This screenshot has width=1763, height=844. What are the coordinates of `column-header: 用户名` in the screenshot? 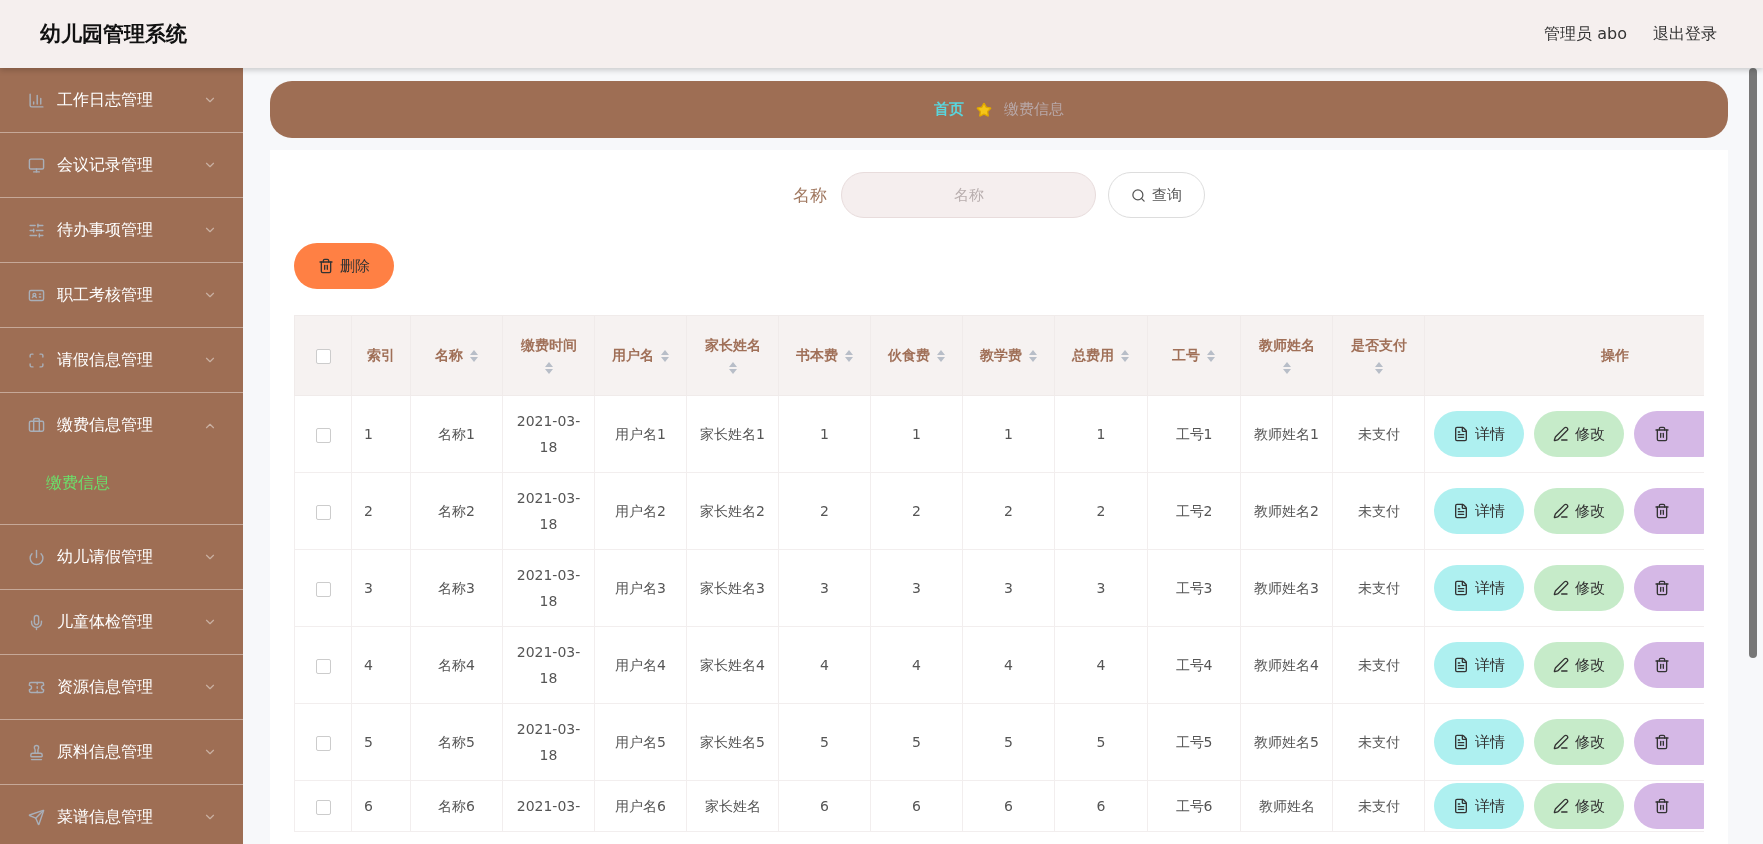 It's located at (640, 355).